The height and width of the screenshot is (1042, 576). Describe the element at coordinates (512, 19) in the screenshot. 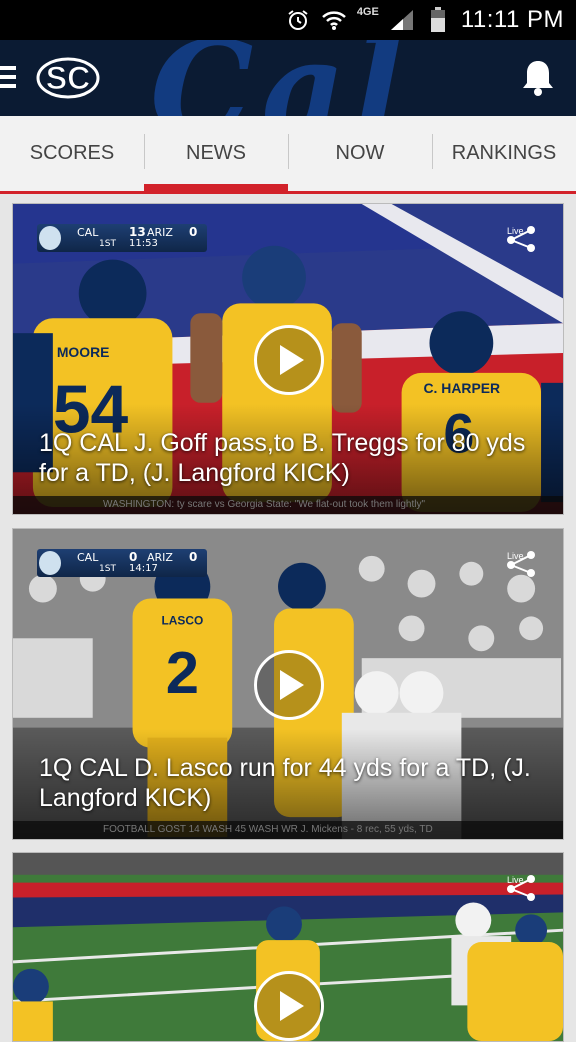

I see `clock: 11:11 PM` at that location.